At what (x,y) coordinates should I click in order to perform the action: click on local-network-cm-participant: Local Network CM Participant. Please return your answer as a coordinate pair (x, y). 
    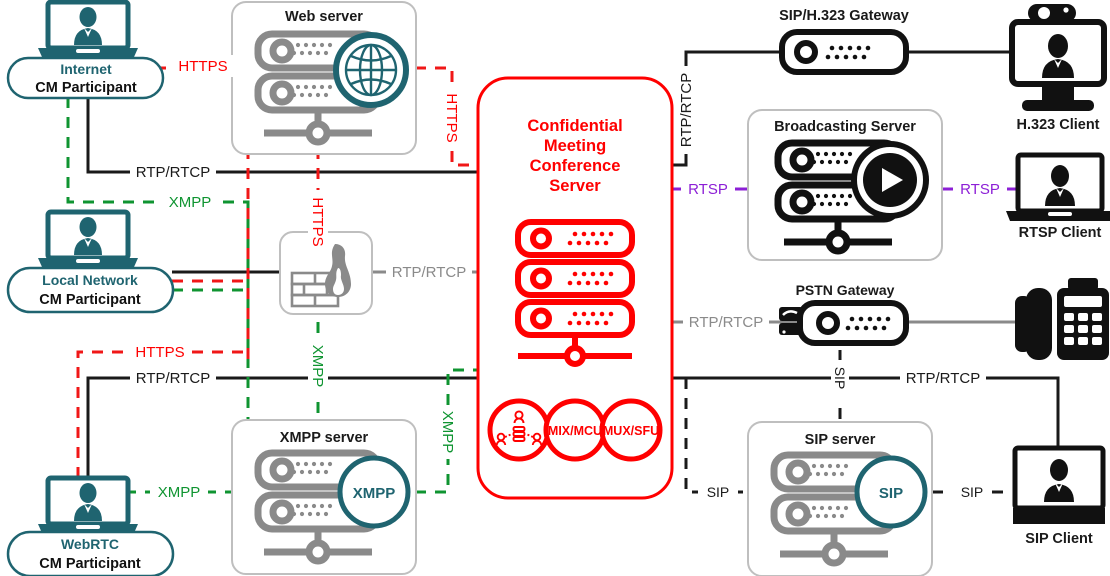
    Looking at the image, I should click on (90, 261).